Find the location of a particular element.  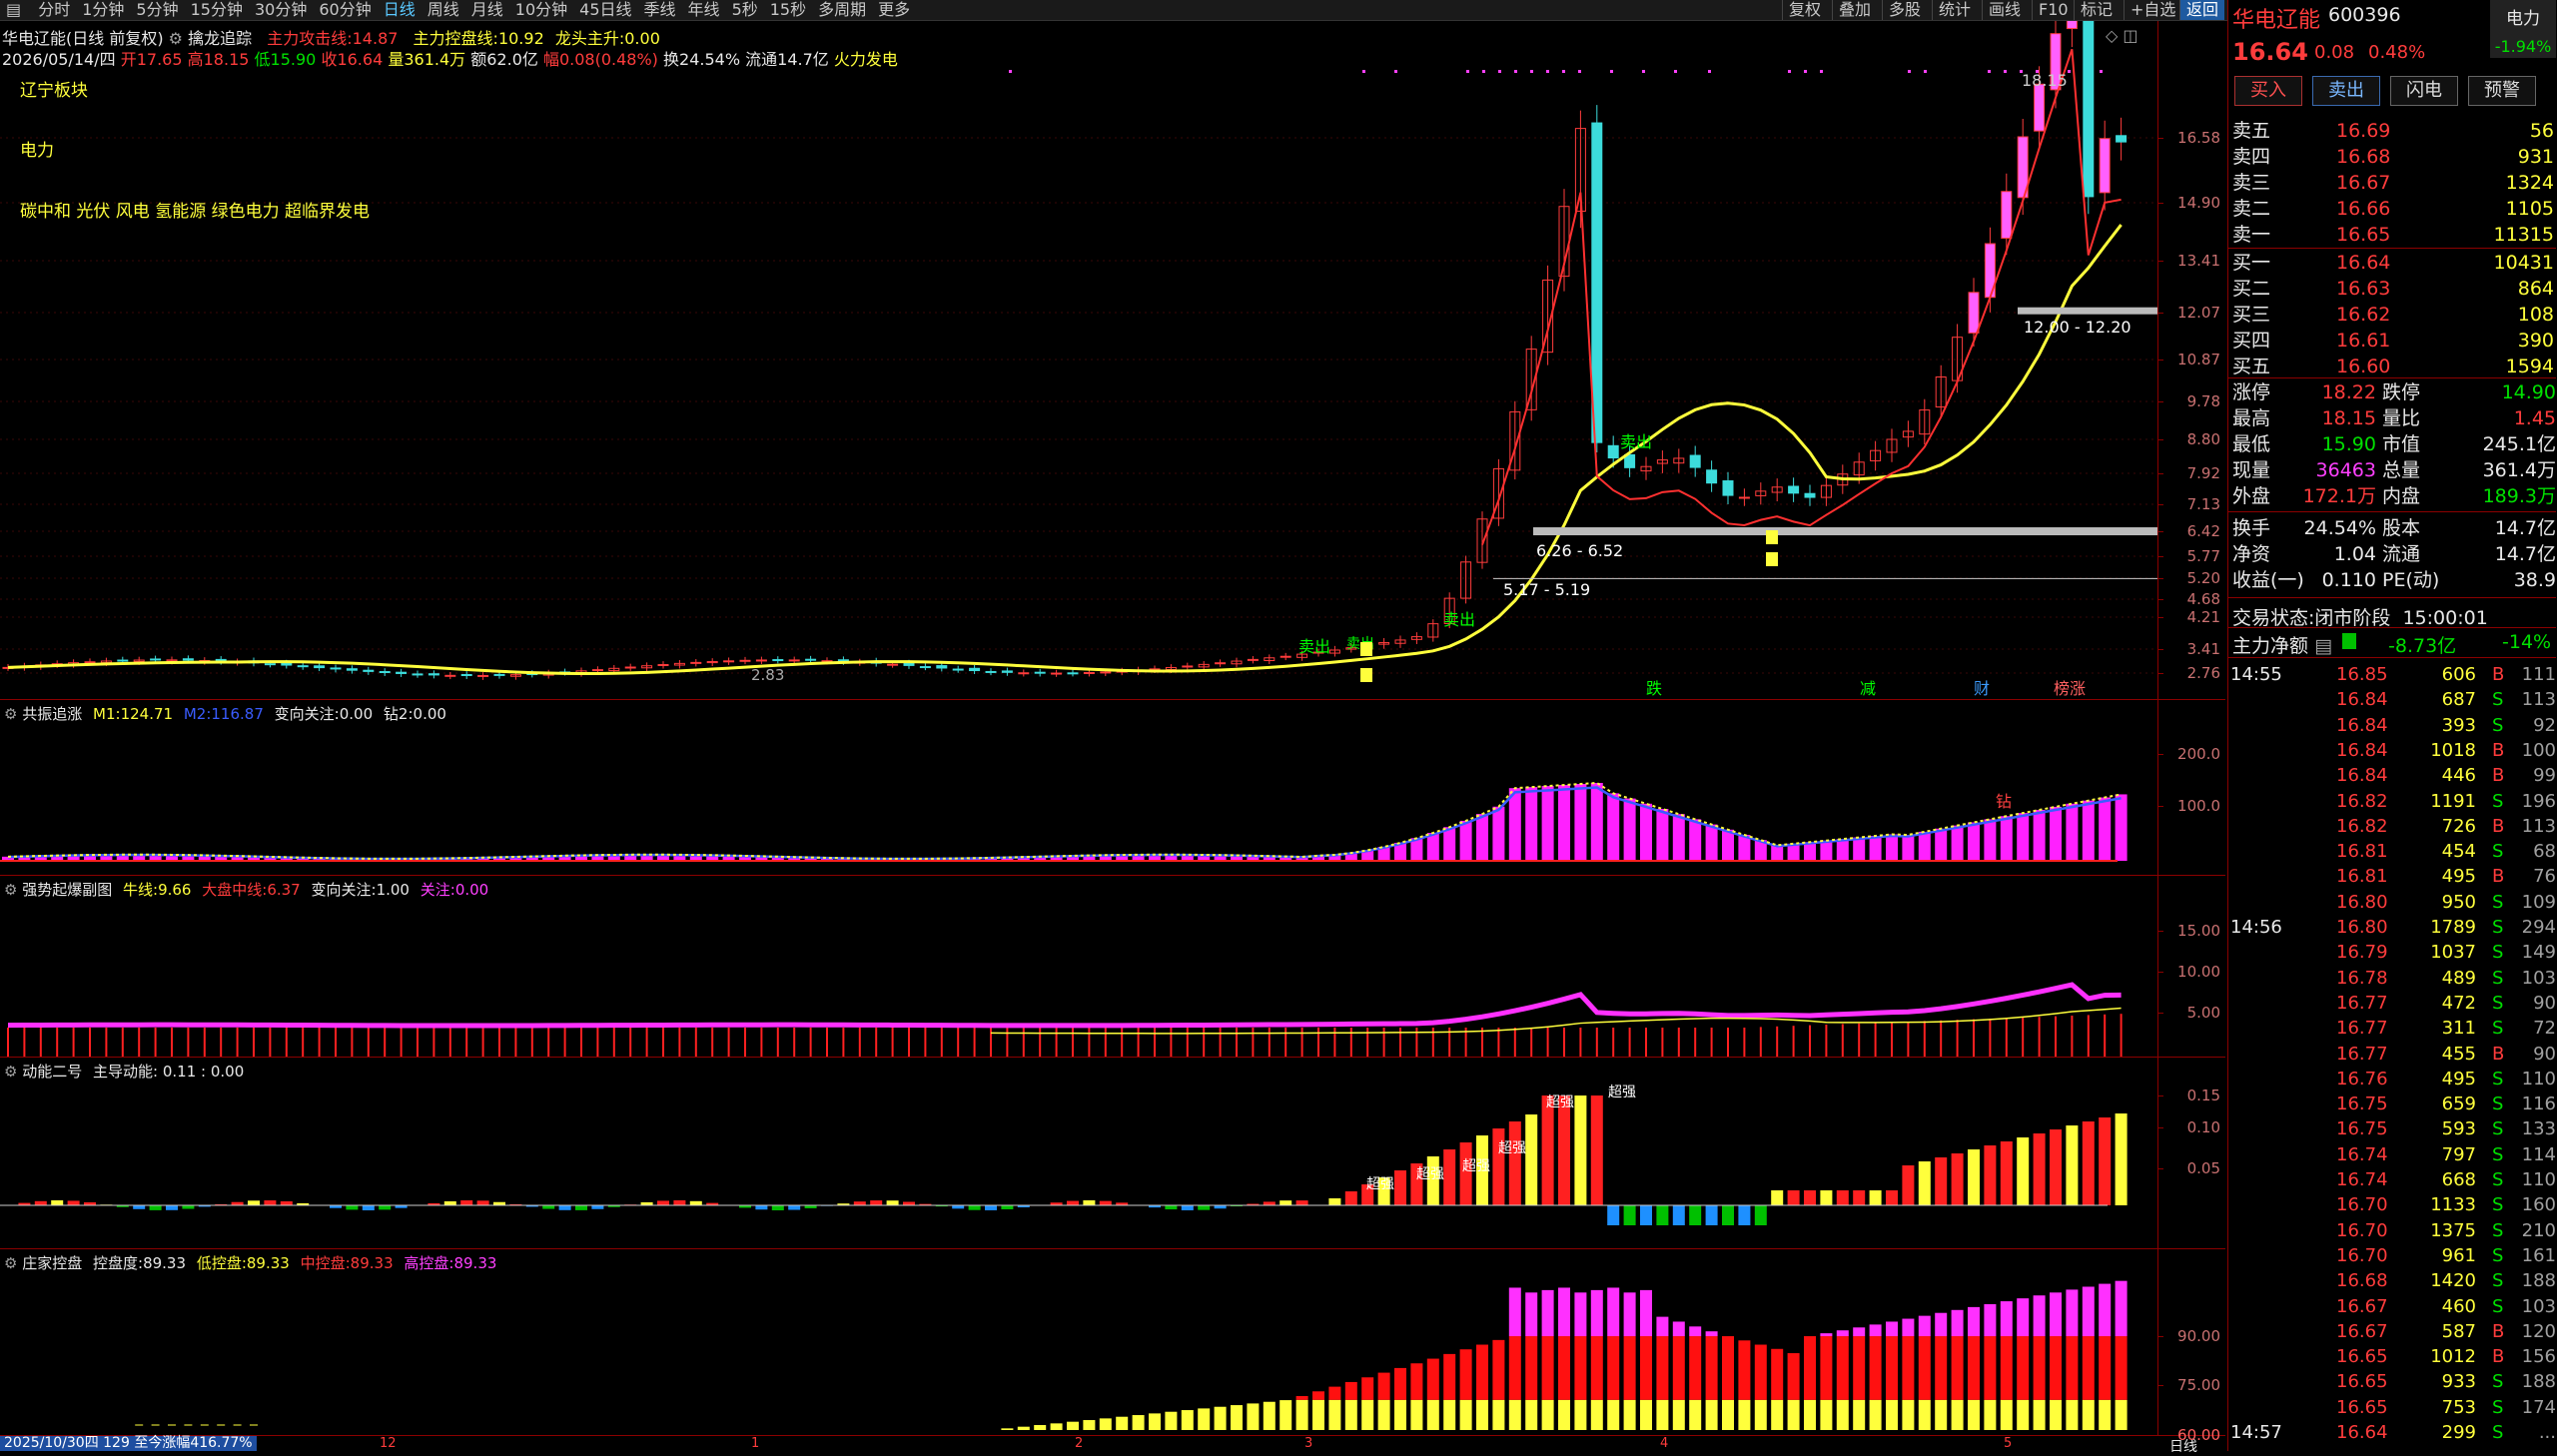

alert-button: 预警 is located at coordinates (2502, 91).